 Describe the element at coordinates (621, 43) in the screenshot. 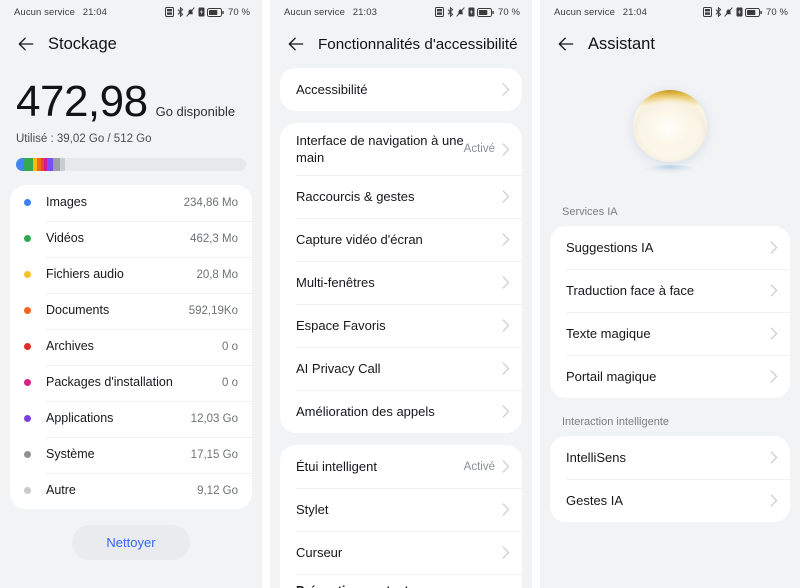

I see `page-title: Assistant` at that location.